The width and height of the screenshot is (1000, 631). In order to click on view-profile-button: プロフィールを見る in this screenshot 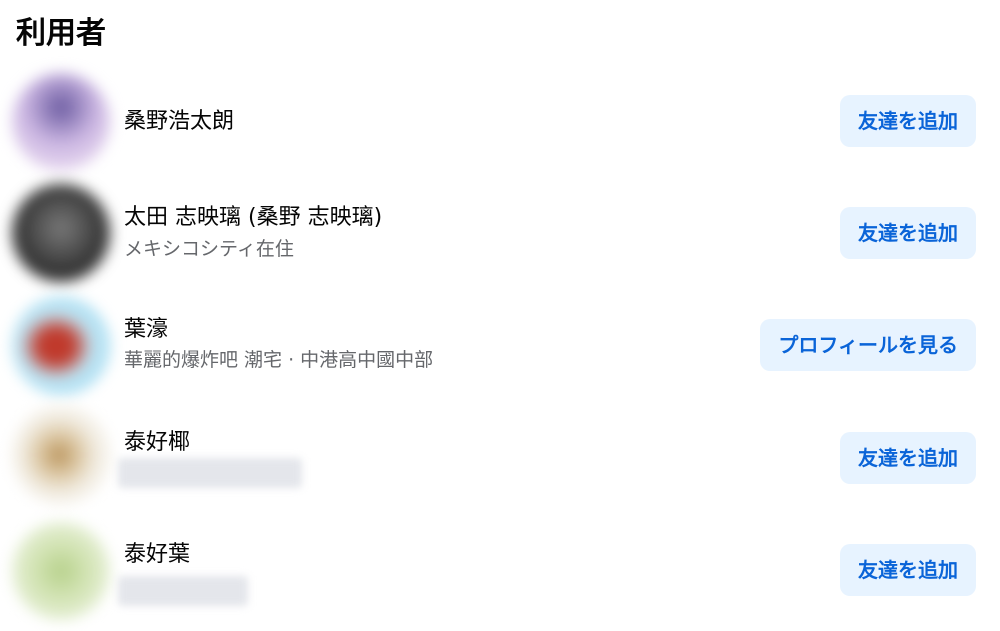, I will do `click(868, 345)`.